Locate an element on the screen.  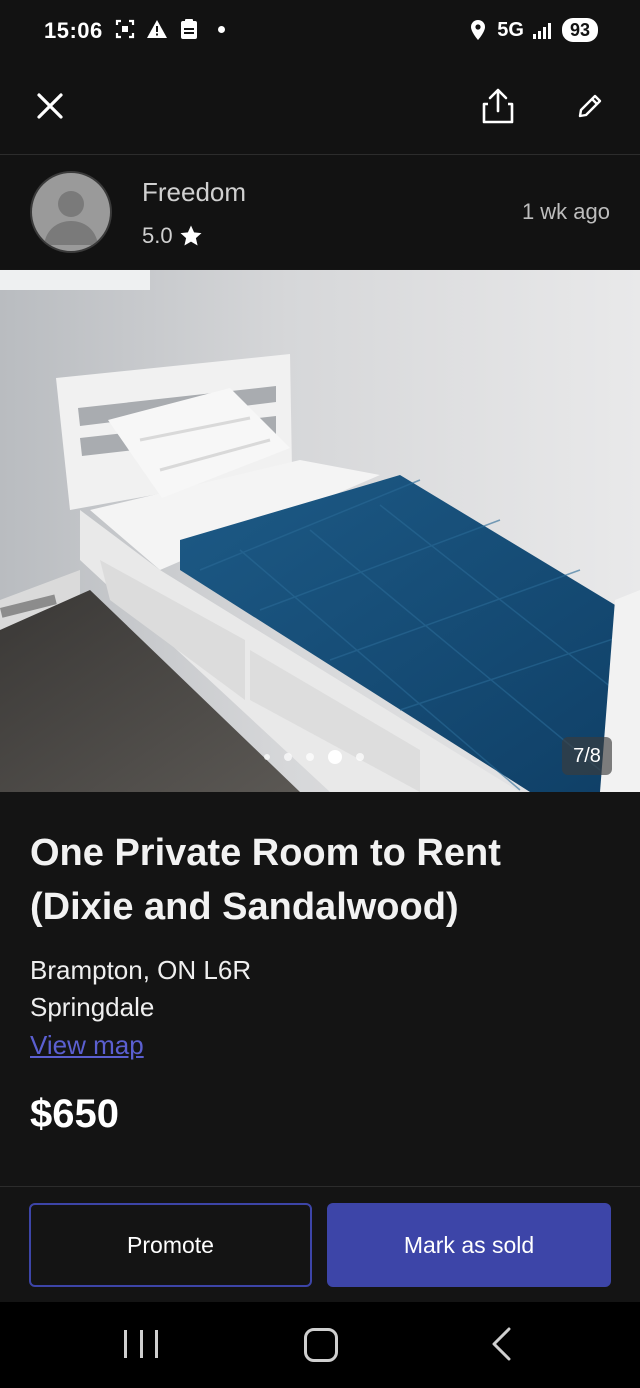
edit-icon is located at coordinates (590, 106).